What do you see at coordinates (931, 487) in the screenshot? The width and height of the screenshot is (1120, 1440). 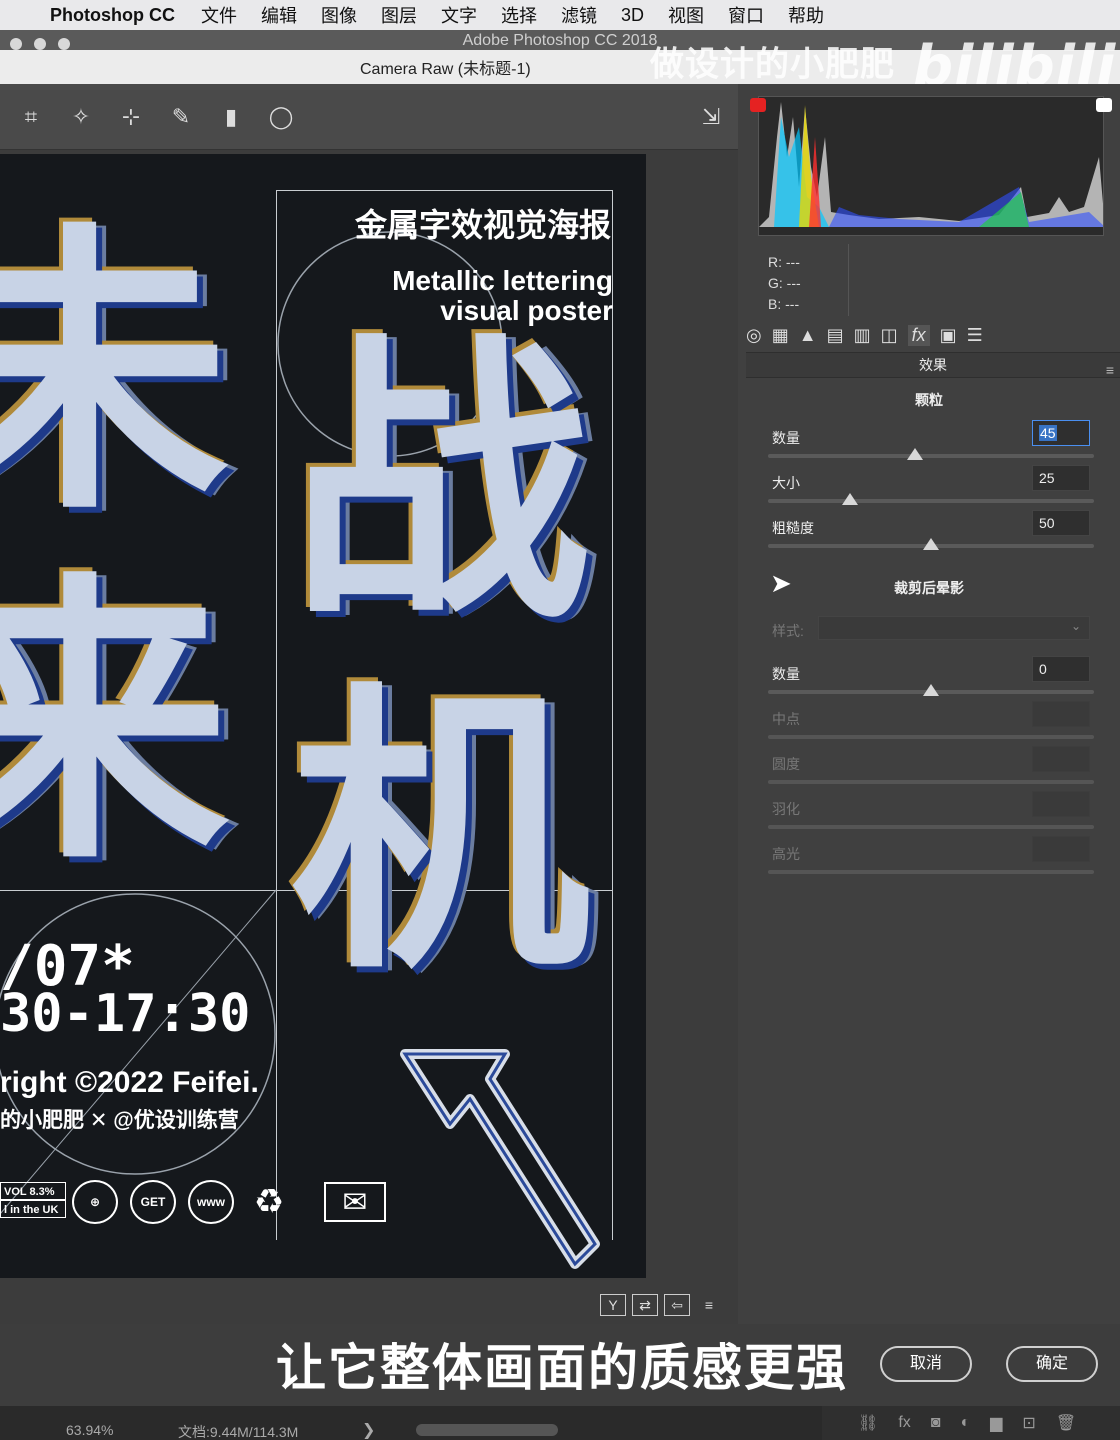 I see `grain-size-row: 大小 25` at bounding box center [931, 487].